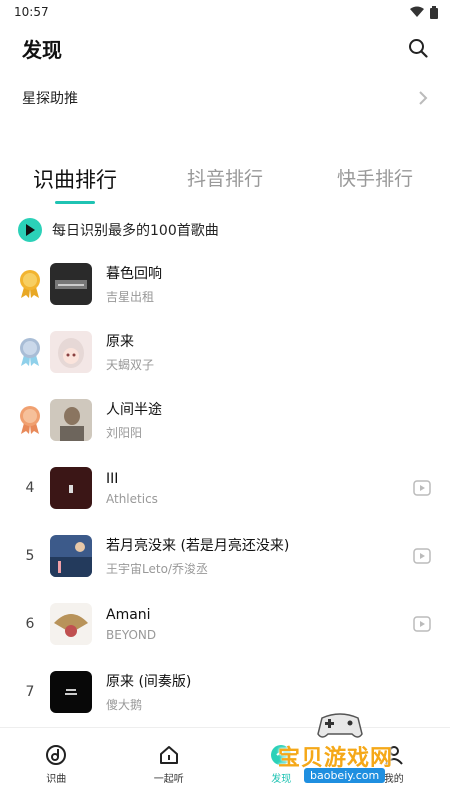 Image resolution: width=450 pixels, height=800 pixels. I want to click on play-all-label: 每日识别最多的100首歌曲, so click(135, 231).